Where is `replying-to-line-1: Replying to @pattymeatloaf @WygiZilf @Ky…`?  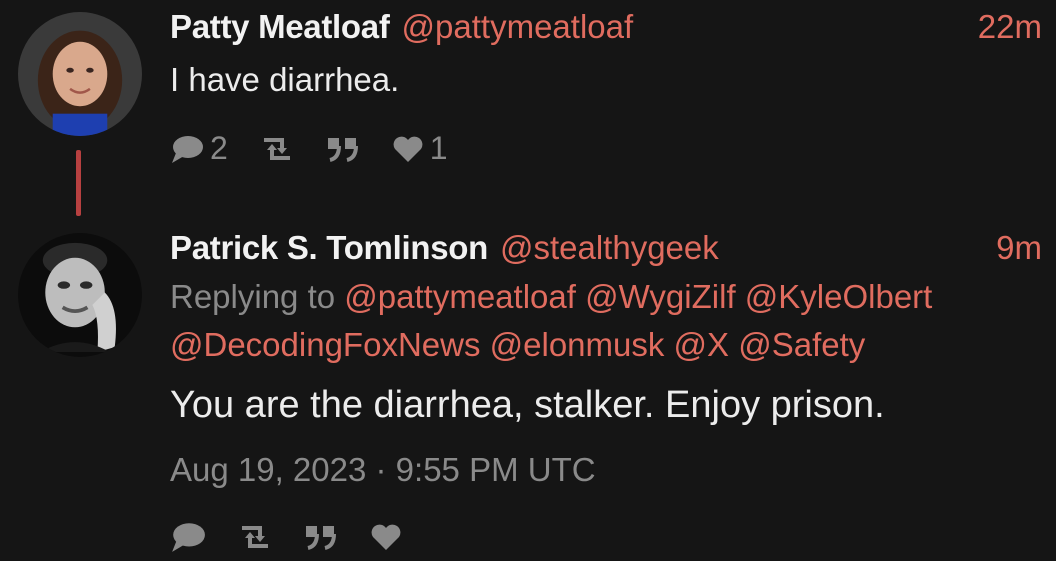
replying-to-line-1: Replying to @pattymeatloaf @WygiZilf @Ky… is located at coordinates (606, 297).